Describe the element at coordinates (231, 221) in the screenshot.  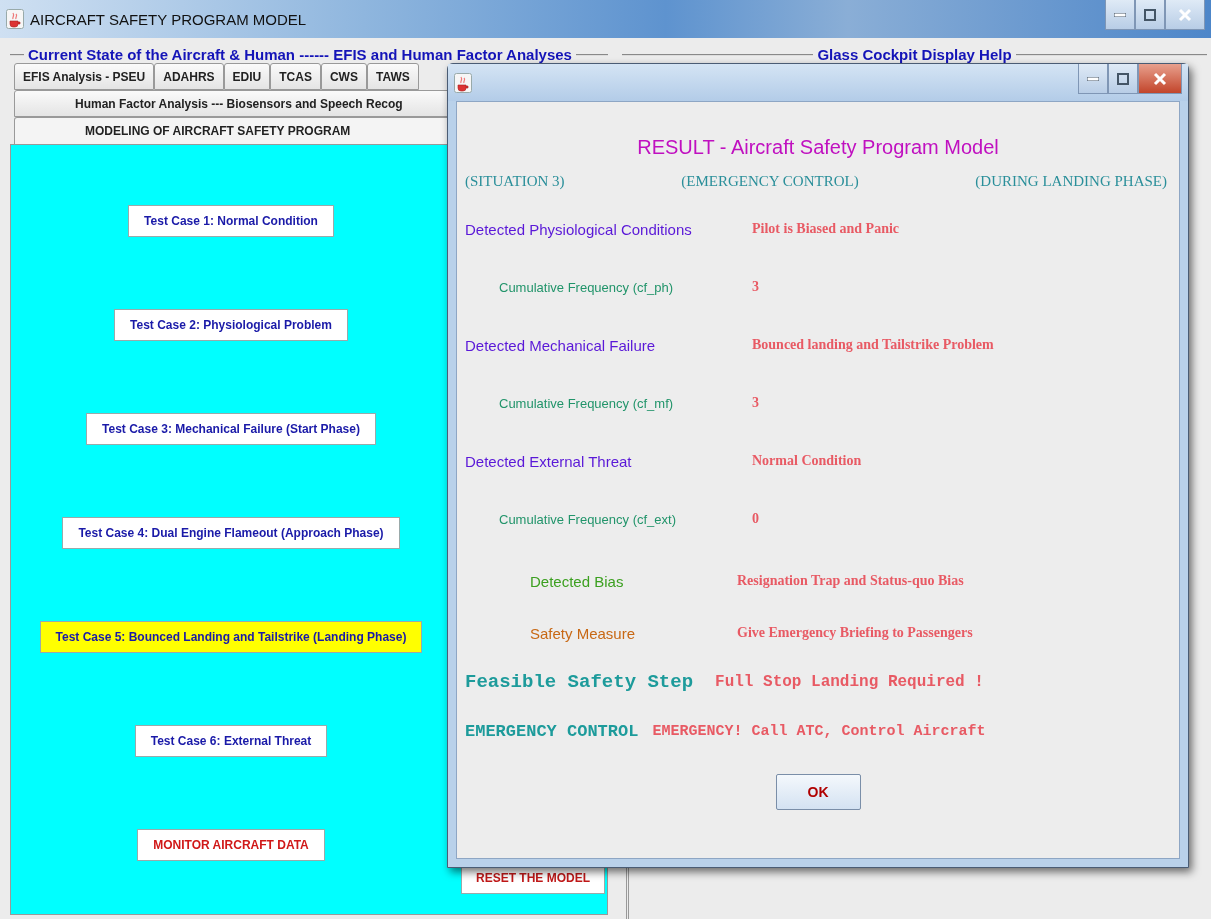
I see `test-case-button: Test Case 1: Normal Condition` at that location.